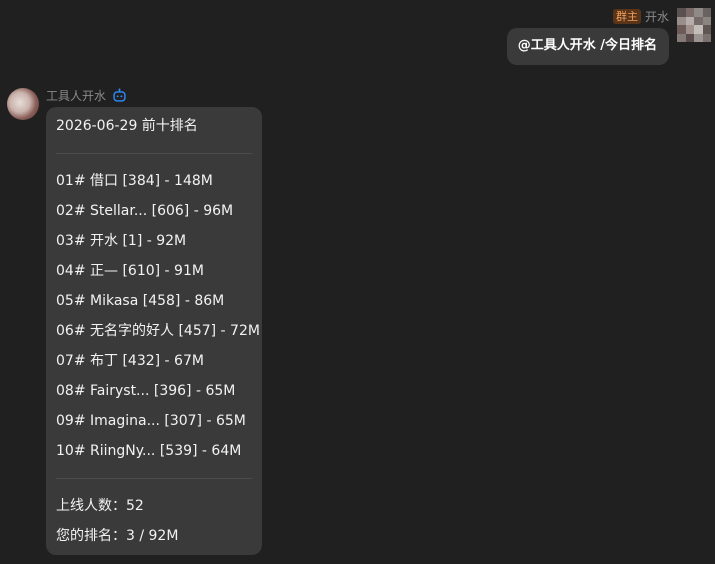  I want to click on ranking-item-8: 08# Fairyst... [396] - 65M, so click(146, 391).